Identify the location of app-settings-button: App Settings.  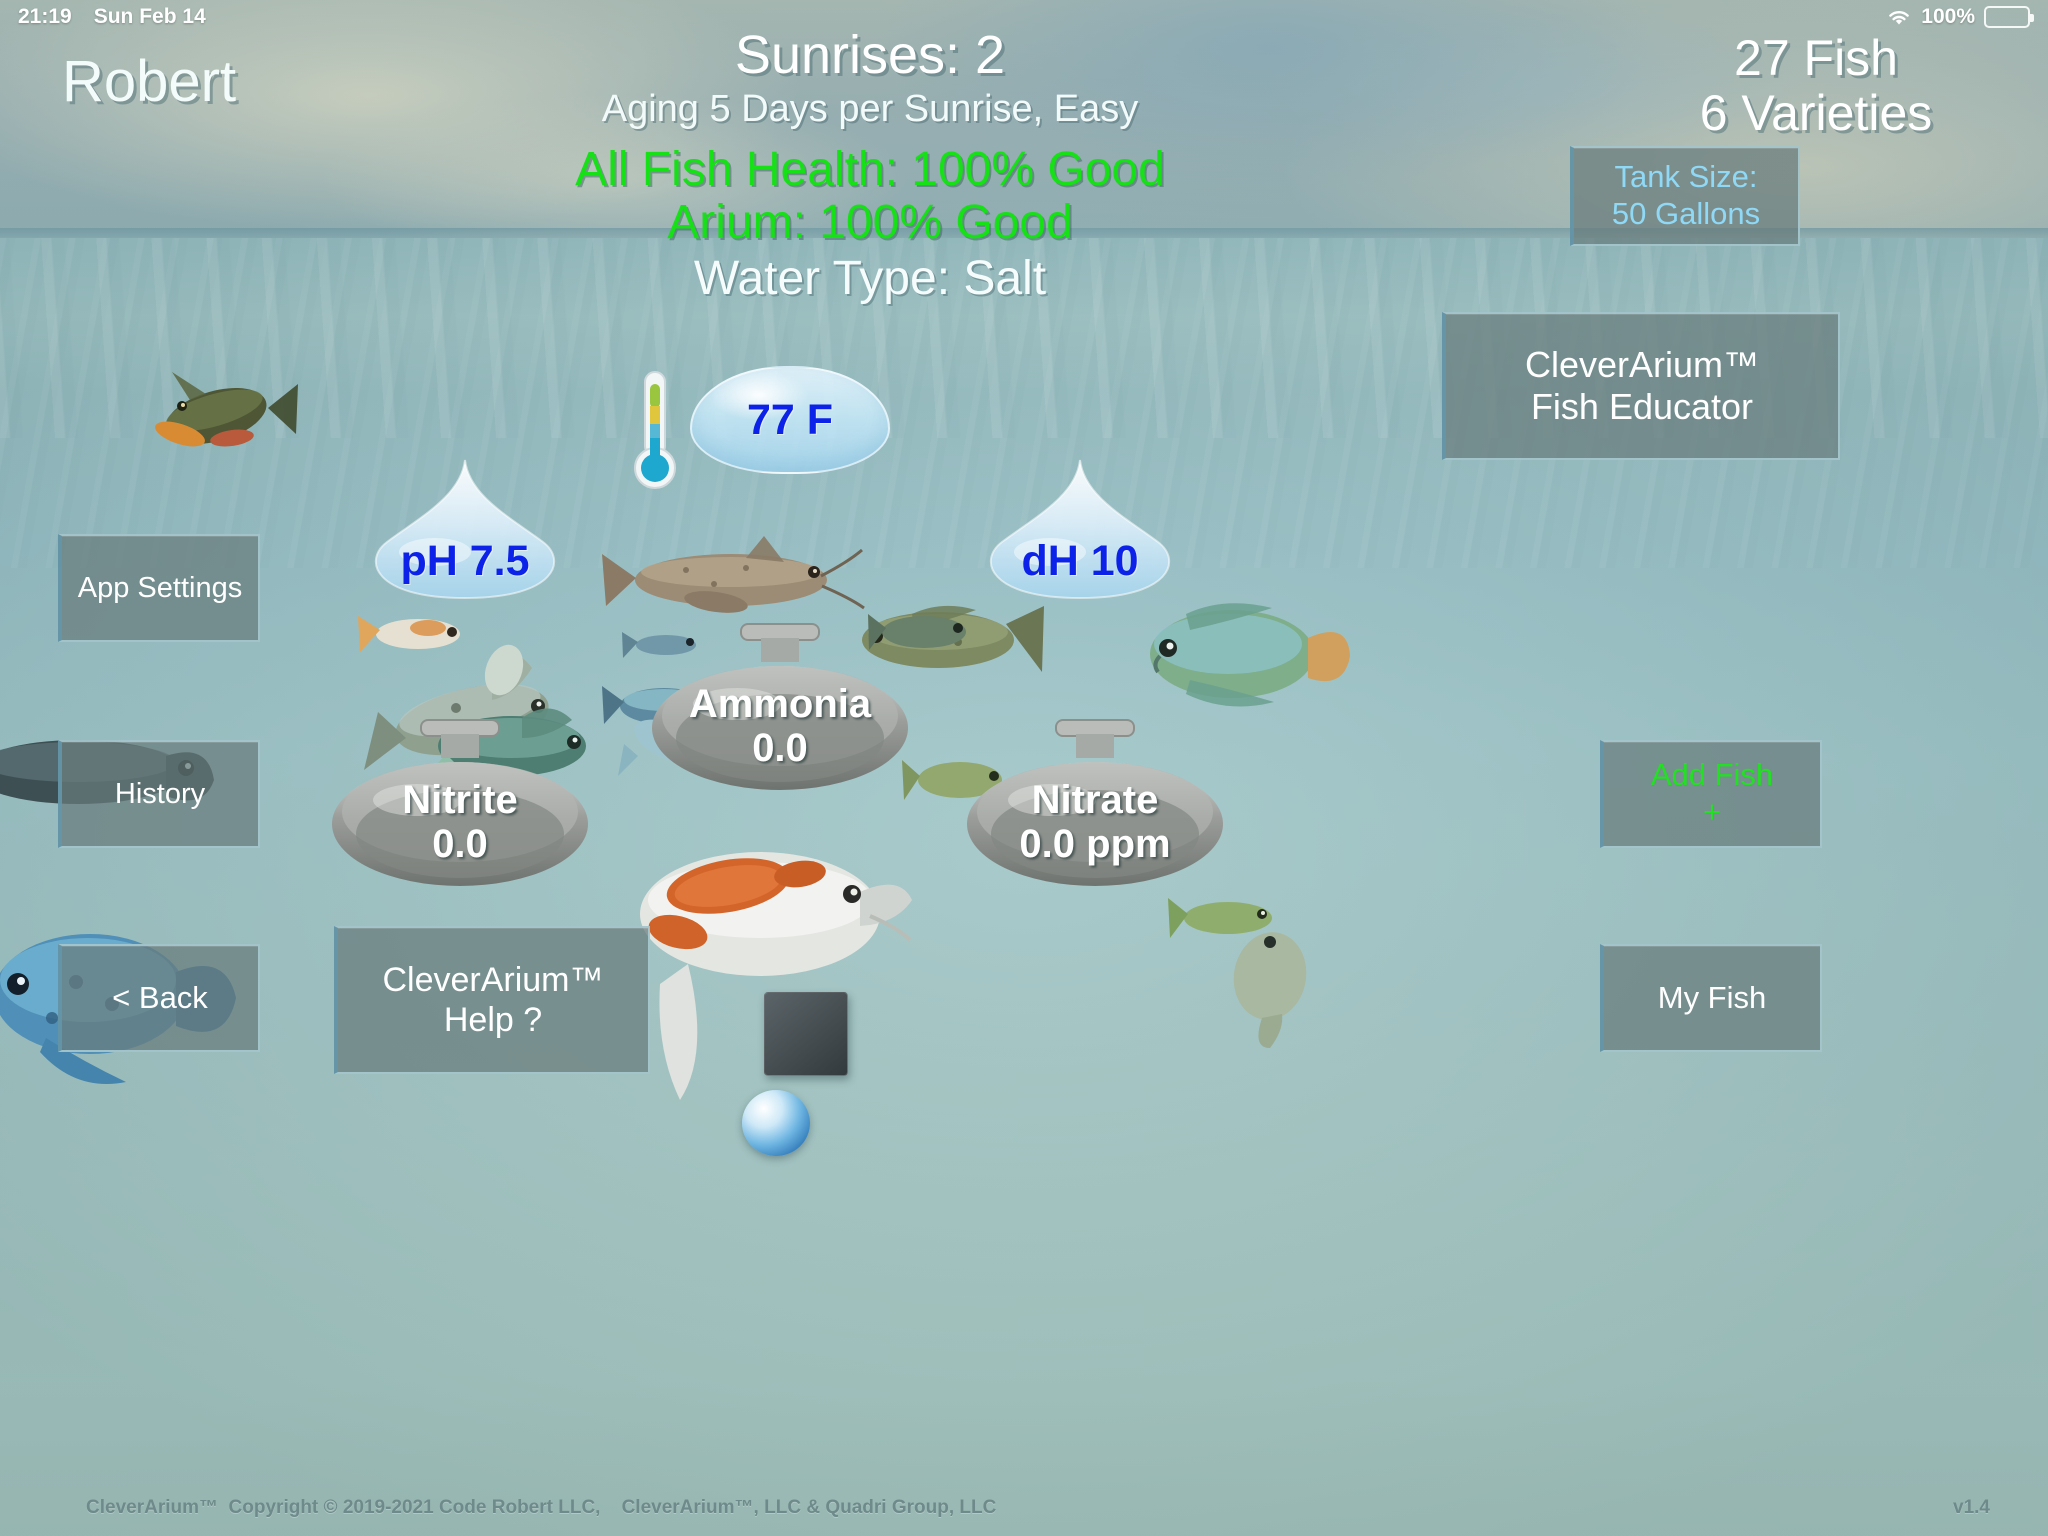
(159, 588).